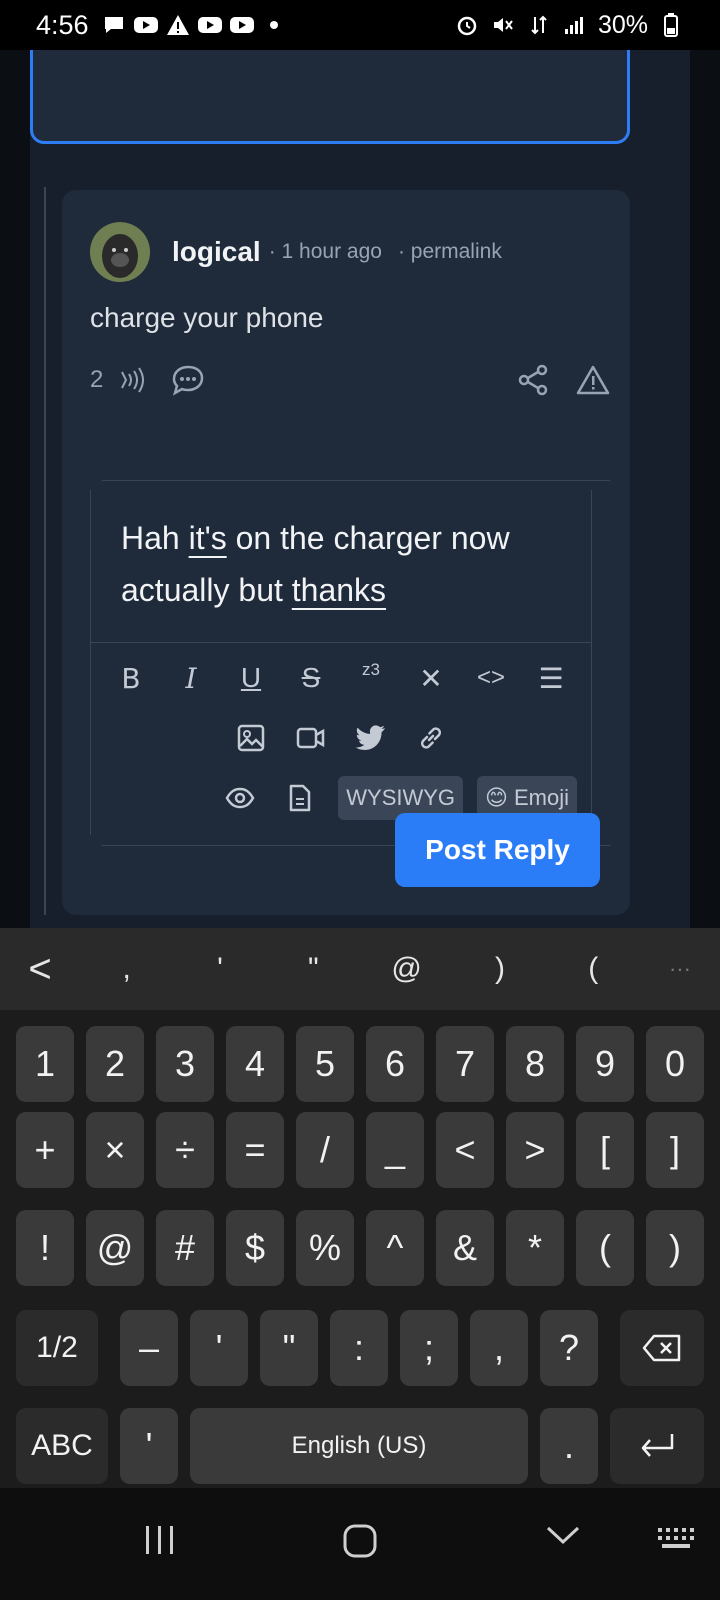  I want to click on key: ', so click(219, 1348).